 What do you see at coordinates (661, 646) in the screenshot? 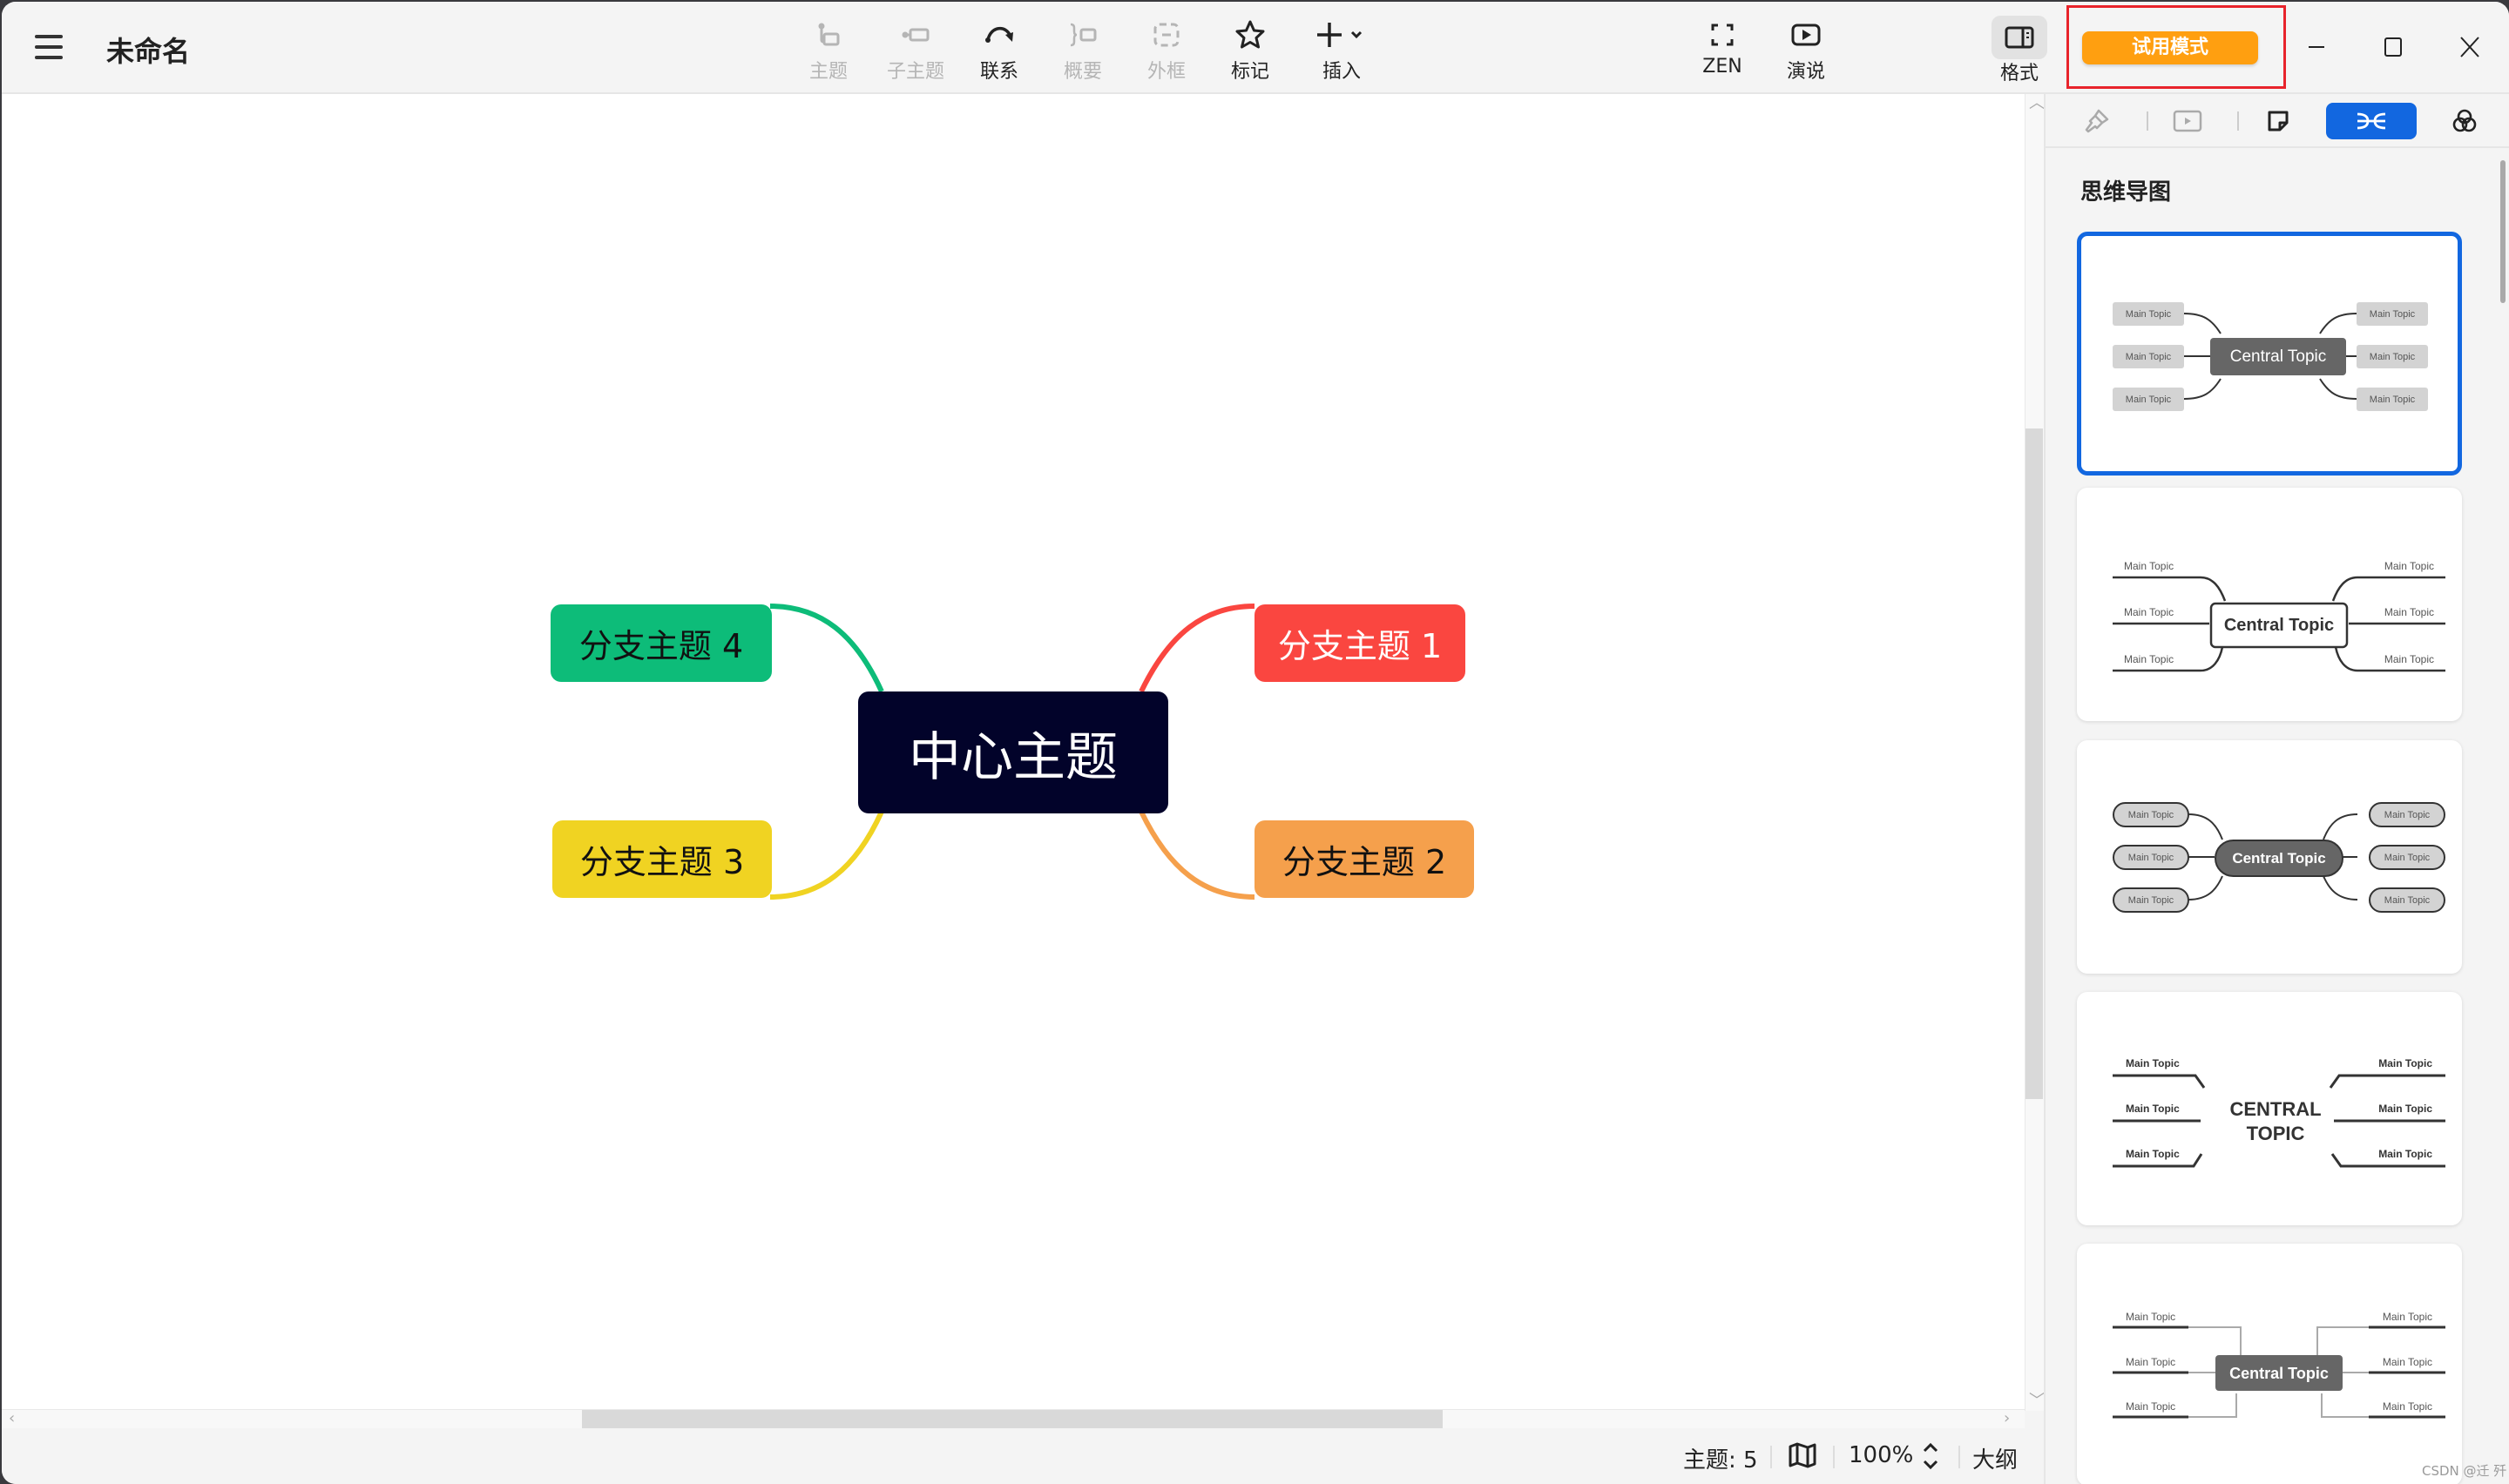
I see `branch-topic-4-label: 分支主题 4` at bounding box center [661, 646].